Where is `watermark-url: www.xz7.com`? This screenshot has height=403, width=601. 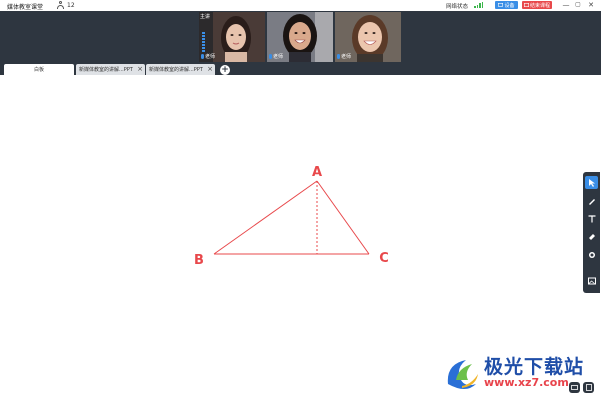
watermark-url: www.xz7.com is located at coordinates (526, 382).